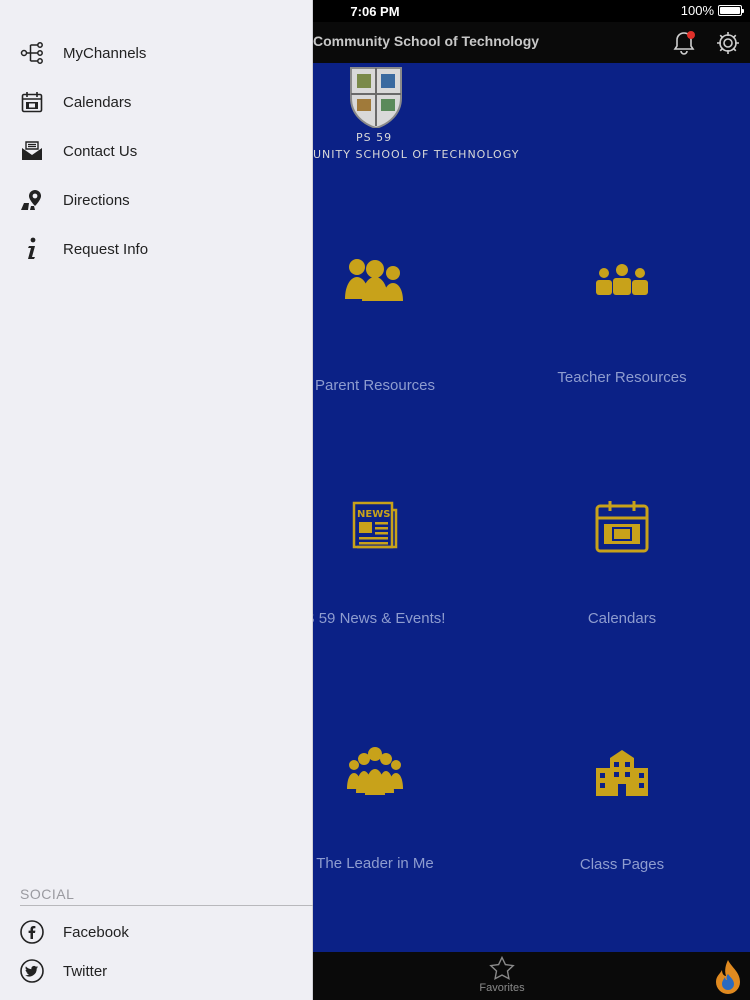 The height and width of the screenshot is (1000, 750). Describe the element at coordinates (96, 932) in the screenshot. I see `drawer-item-label: Facebook` at that location.